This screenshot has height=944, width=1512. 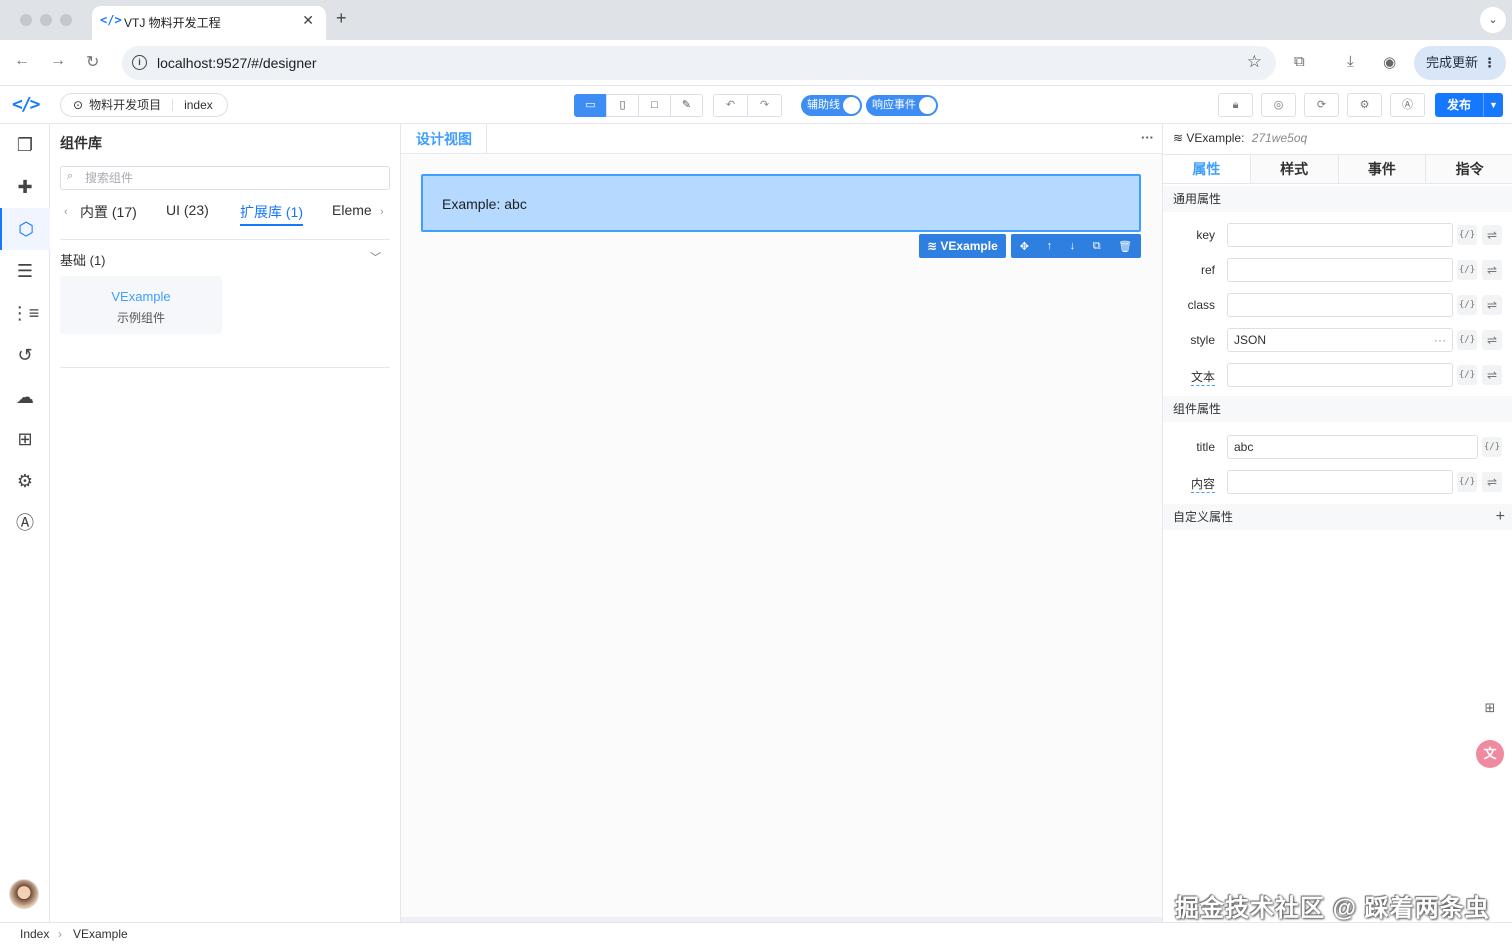 What do you see at coordinates (25, 397) in the screenshot?
I see `api-cloud-icon: ☁` at bounding box center [25, 397].